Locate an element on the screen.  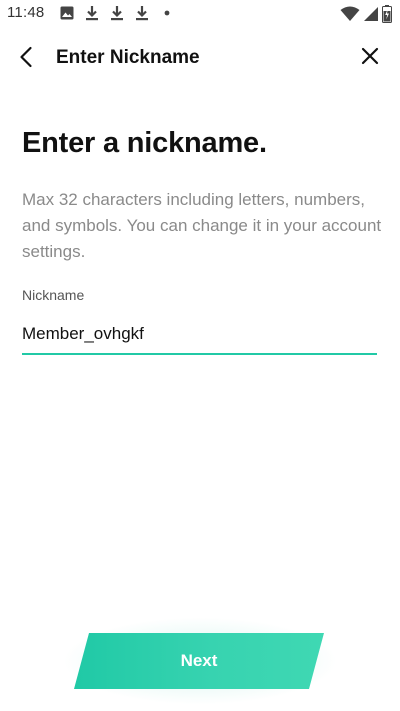
next-button-container: Next is located at coordinates (200, 661).